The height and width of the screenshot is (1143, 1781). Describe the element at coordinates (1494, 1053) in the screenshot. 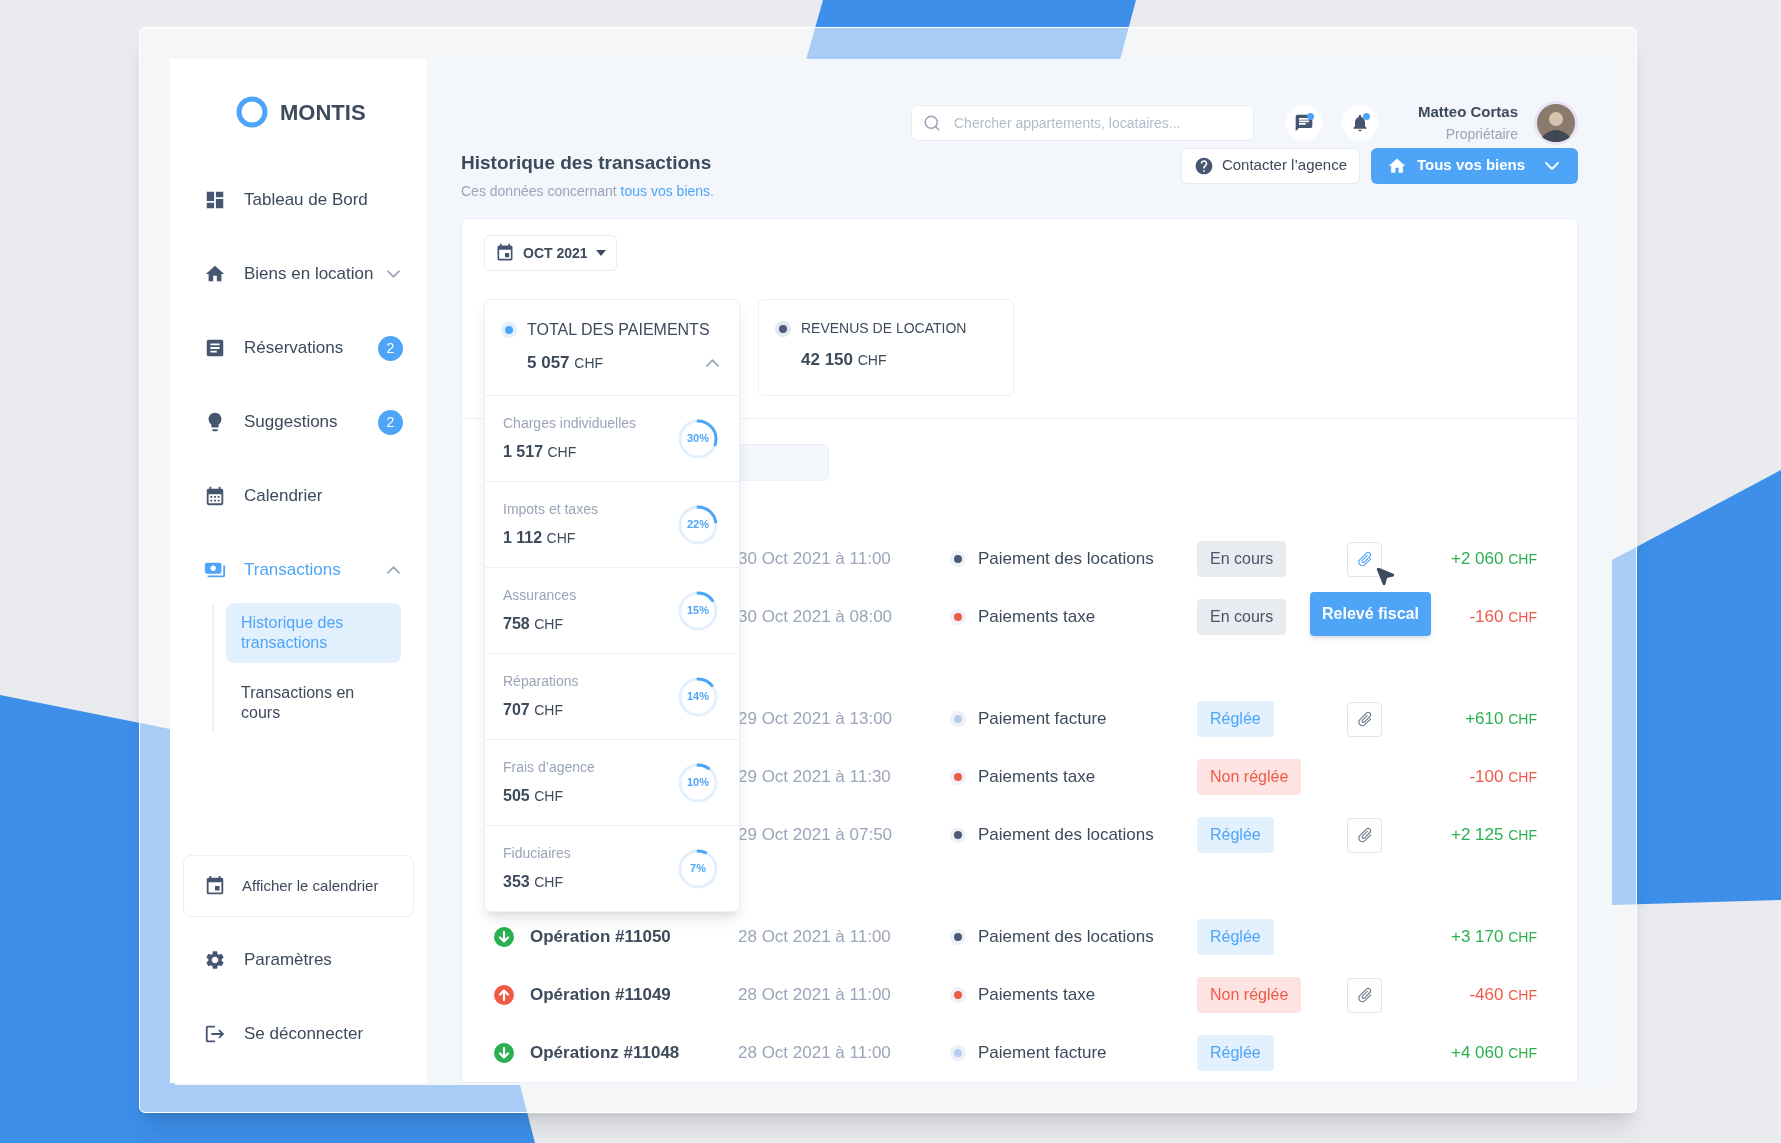

I see `transaction-amount: +4 060 CHF` at that location.